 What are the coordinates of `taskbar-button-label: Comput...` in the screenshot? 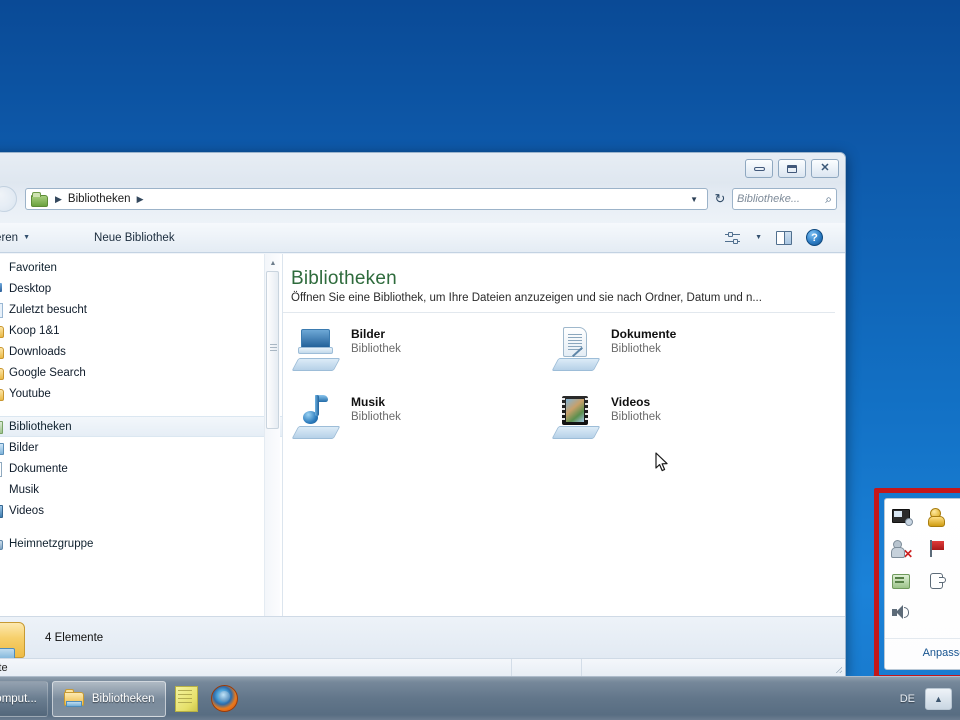 It's located at (18, 698).